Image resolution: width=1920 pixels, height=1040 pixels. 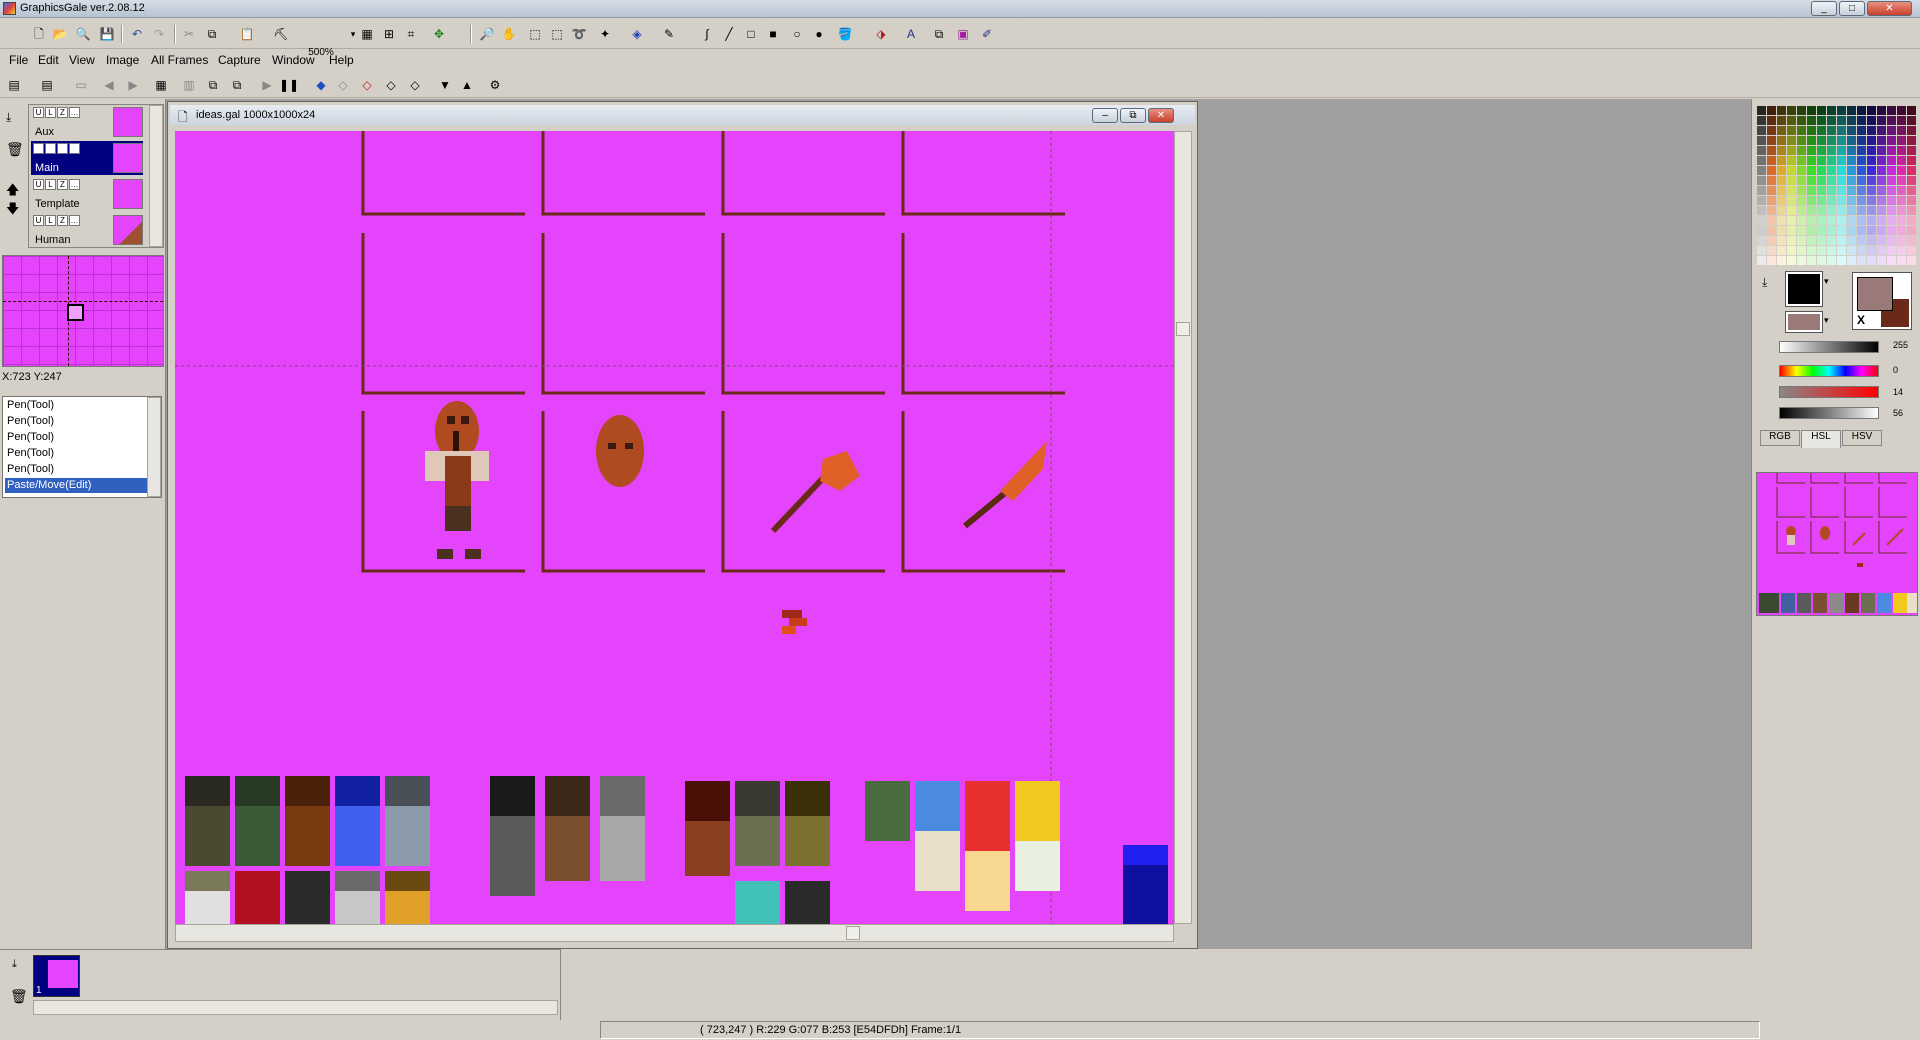 What do you see at coordinates (156, 176) in the screenshot?
I see `layers-scrollbar` at bounding box center [156, 176].